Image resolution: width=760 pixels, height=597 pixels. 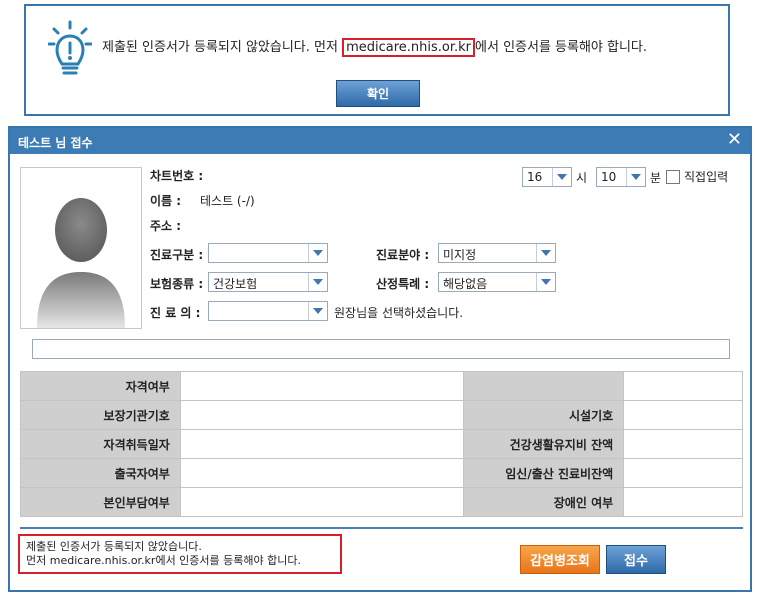 I want to click on divider, so click(x=381, y=528).